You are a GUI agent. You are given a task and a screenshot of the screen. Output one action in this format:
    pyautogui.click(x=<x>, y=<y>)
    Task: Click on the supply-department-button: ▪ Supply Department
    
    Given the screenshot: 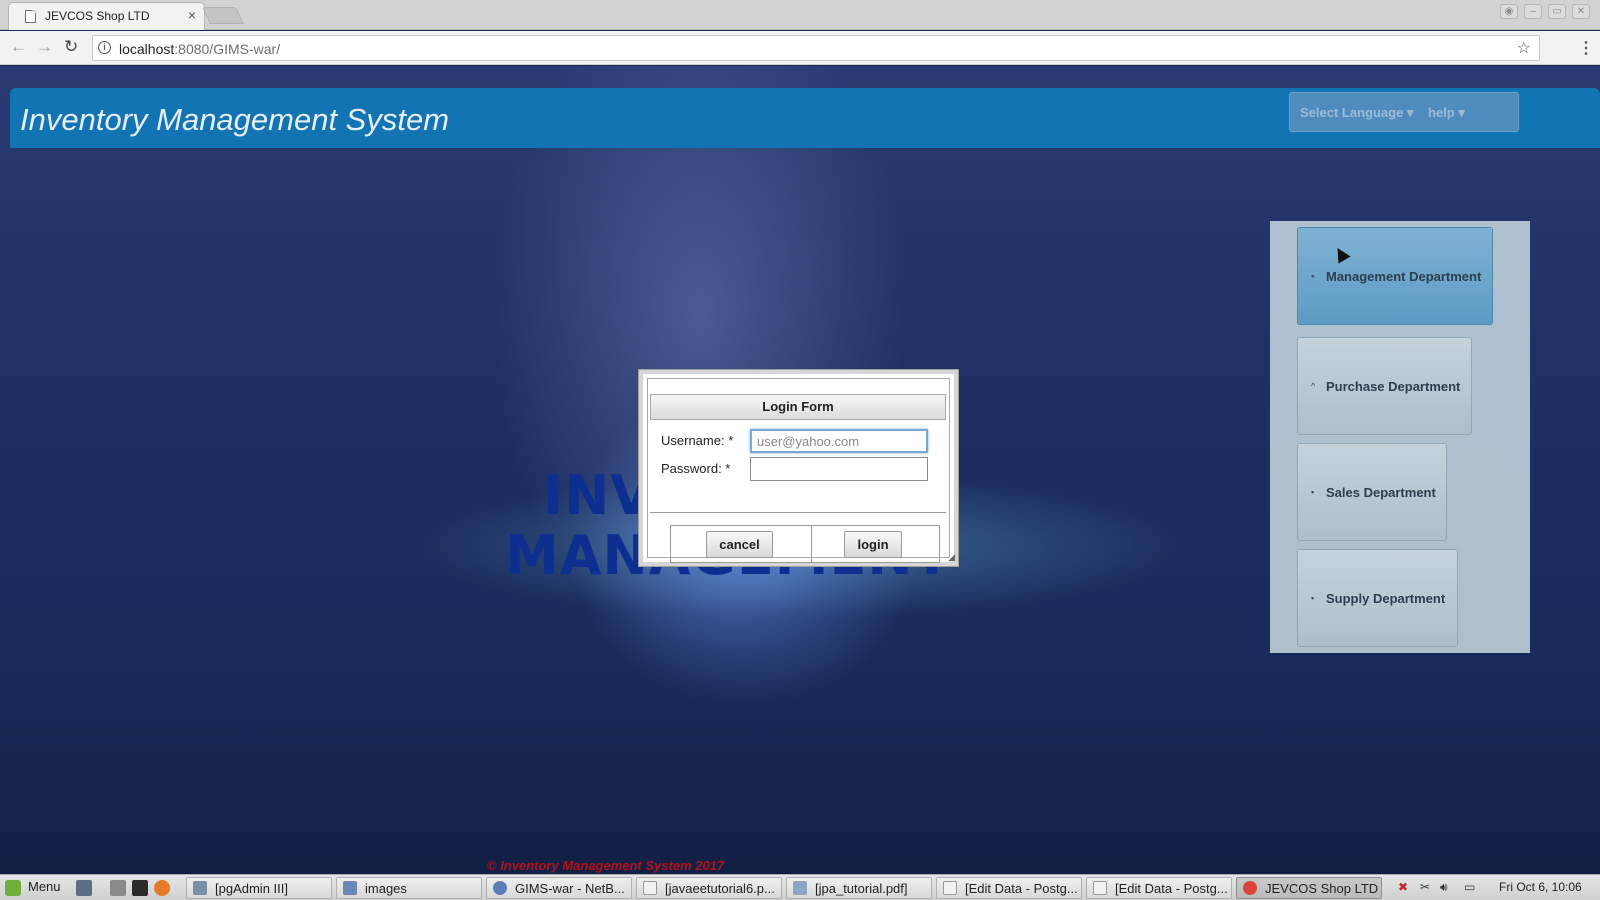 What is the action you would take?
    pyautogui.click(x=1377, y=598)
    